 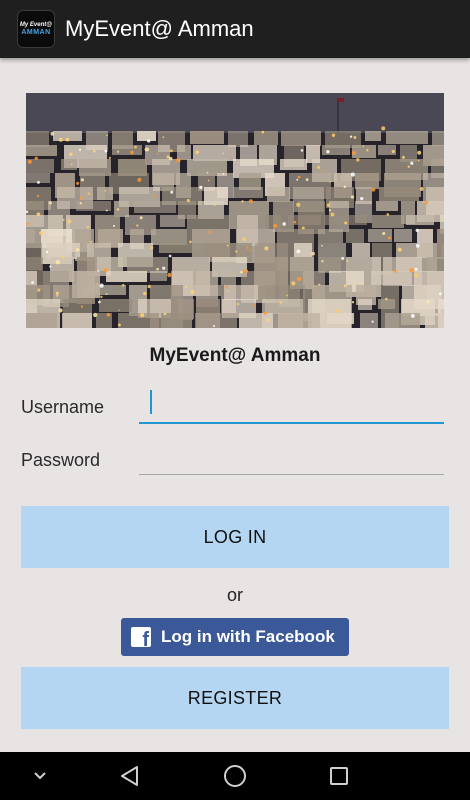 What do you see at coordinates (291, 404) in the screenshot?
I see `username-input` at bounding box center [291, 404].